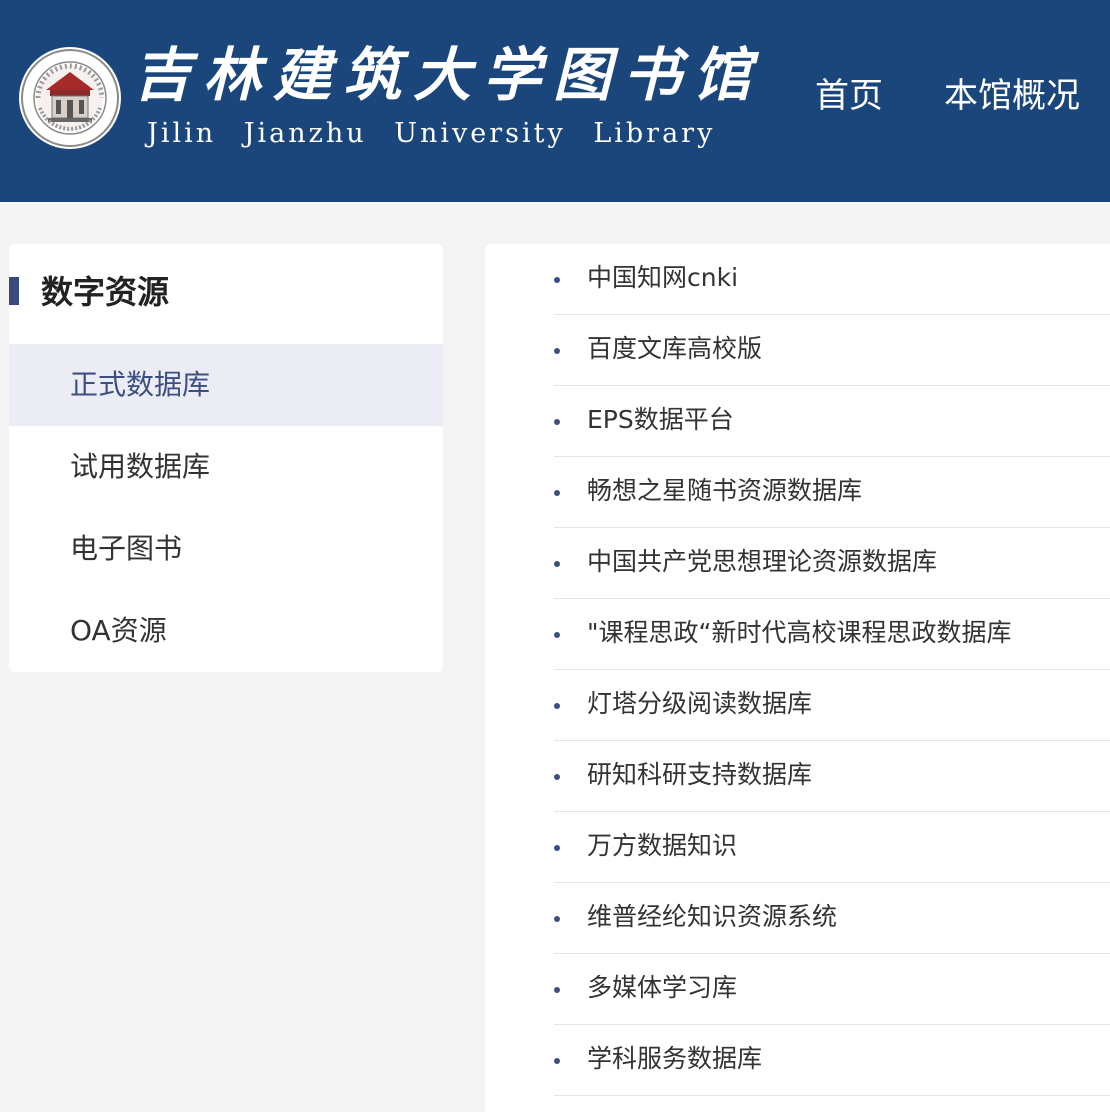  What do you see at coordinates (724, 491) in the screenshot?
I see `list-item-link: 畅想之星随书资源数据库` at bounding box center [724, 491].